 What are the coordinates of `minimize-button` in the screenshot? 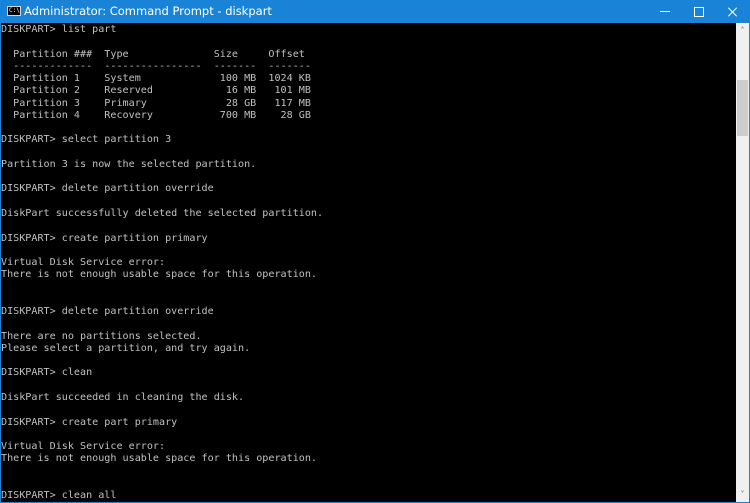 It's located at (664, 11).